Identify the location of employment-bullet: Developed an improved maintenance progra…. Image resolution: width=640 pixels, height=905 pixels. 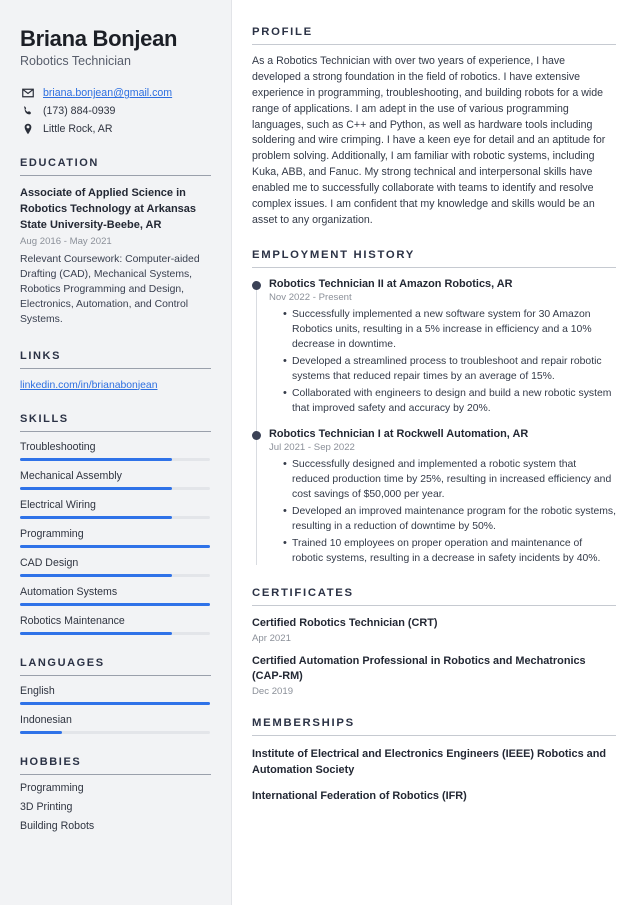
(449, 519).